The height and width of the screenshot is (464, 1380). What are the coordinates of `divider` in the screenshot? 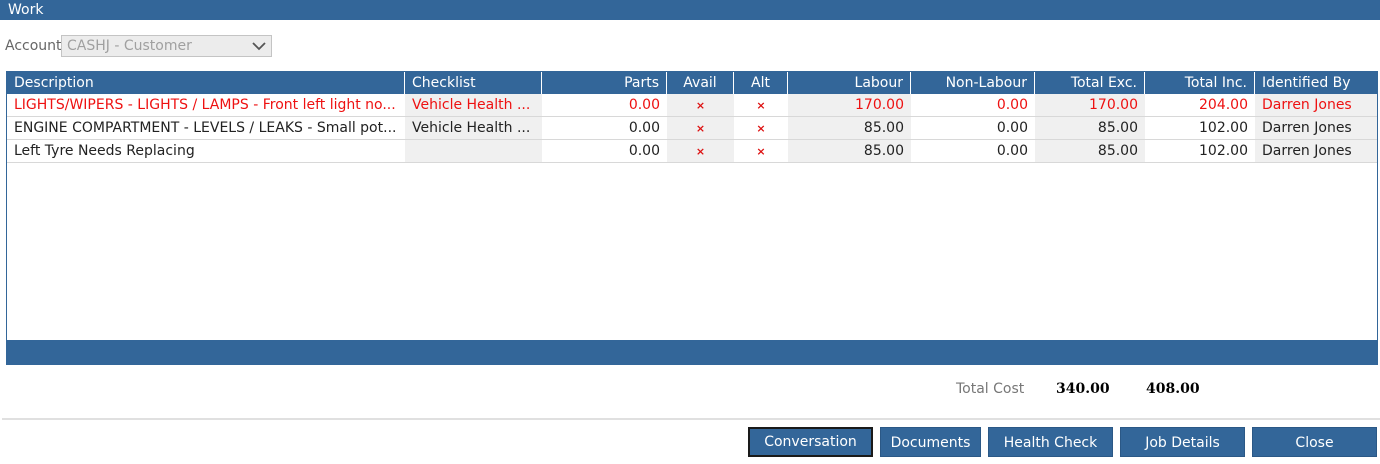 It's located at (691, 419).